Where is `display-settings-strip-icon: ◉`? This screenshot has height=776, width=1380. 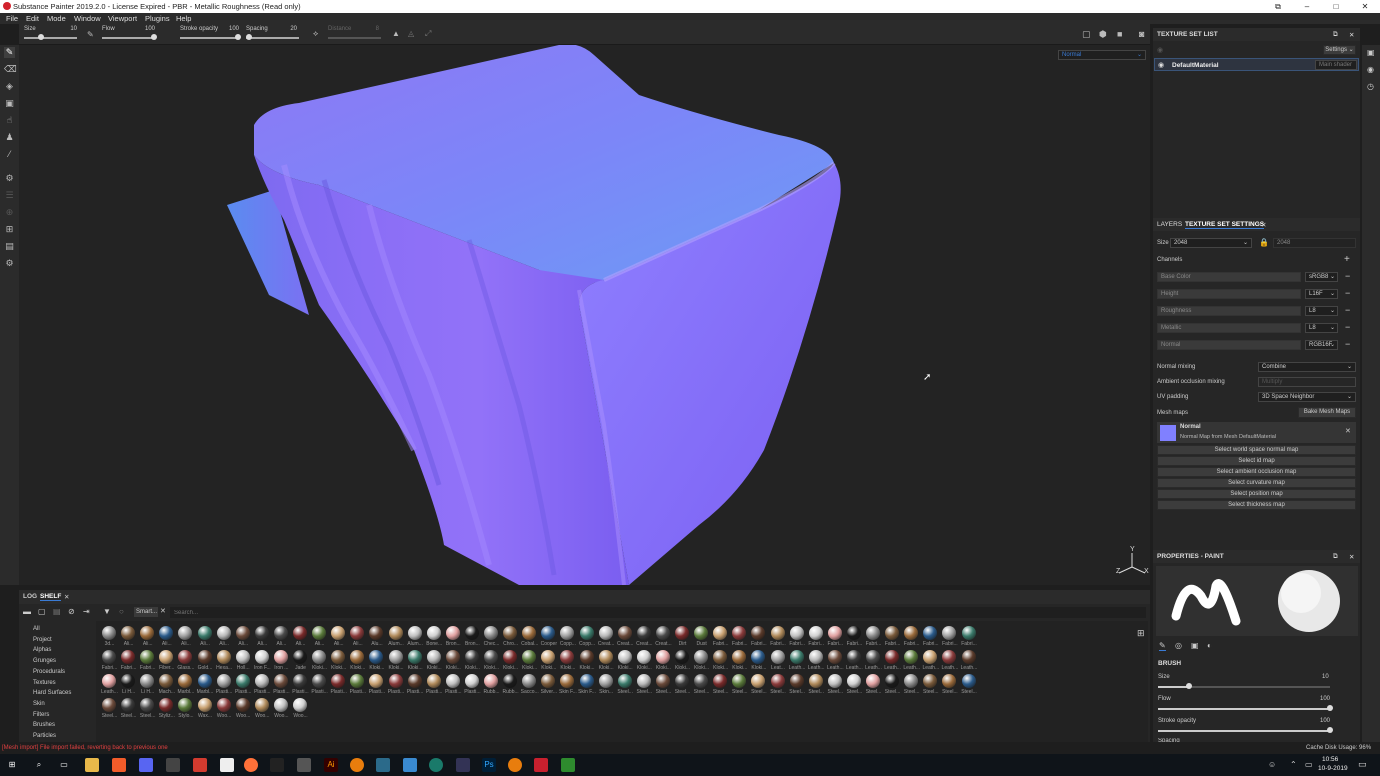
display-settings-strip-icon: ◉ is located at coordinates (1370, 69).